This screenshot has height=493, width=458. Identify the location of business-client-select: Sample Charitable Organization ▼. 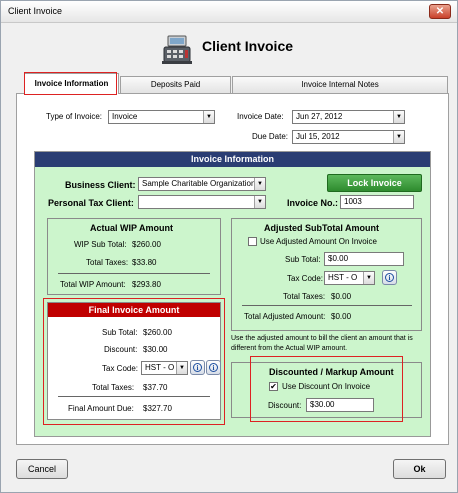
(202, 184).